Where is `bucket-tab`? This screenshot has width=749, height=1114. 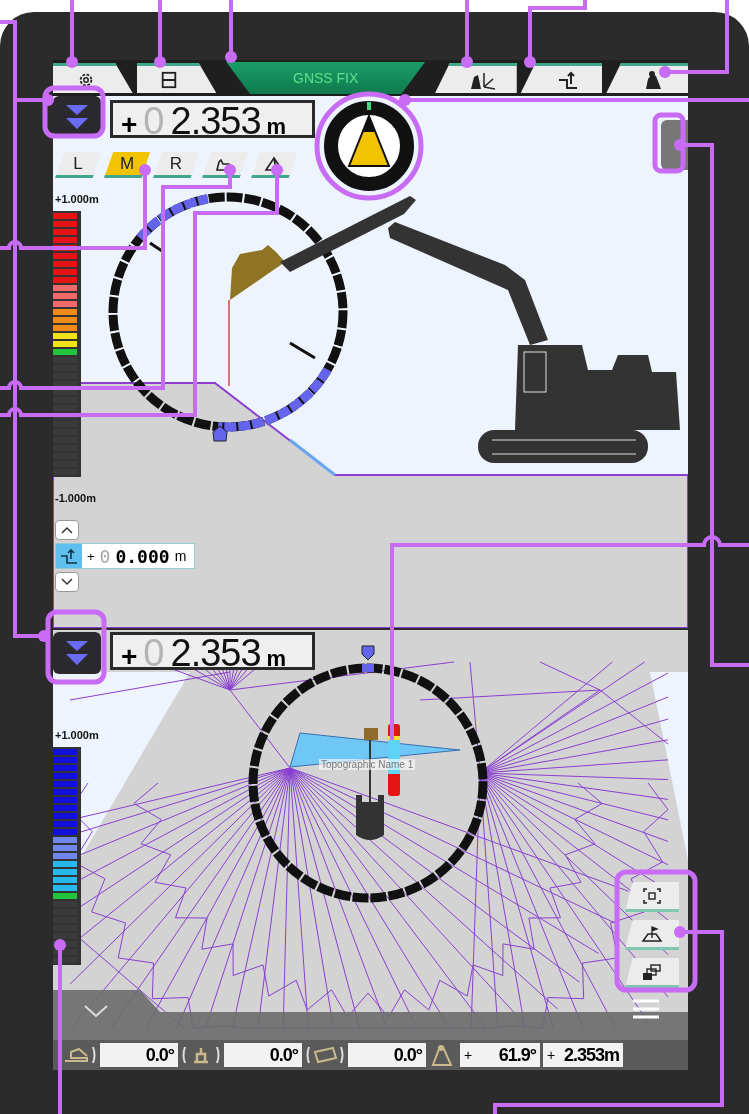
bucket-tab is located at coordinates (647, 78).